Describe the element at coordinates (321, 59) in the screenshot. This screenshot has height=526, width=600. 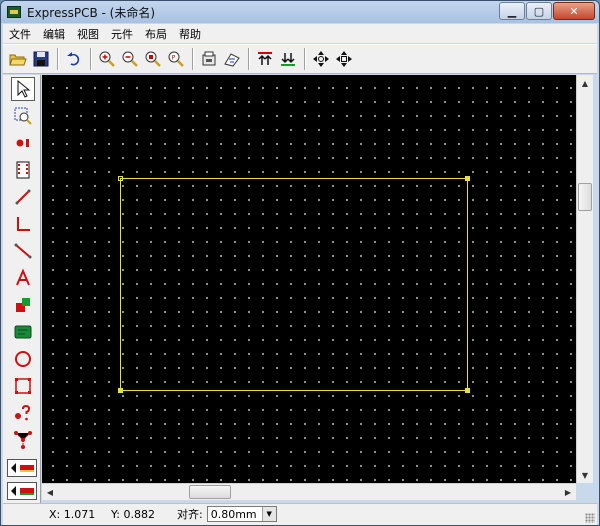
I see `pan-icon` at that location.